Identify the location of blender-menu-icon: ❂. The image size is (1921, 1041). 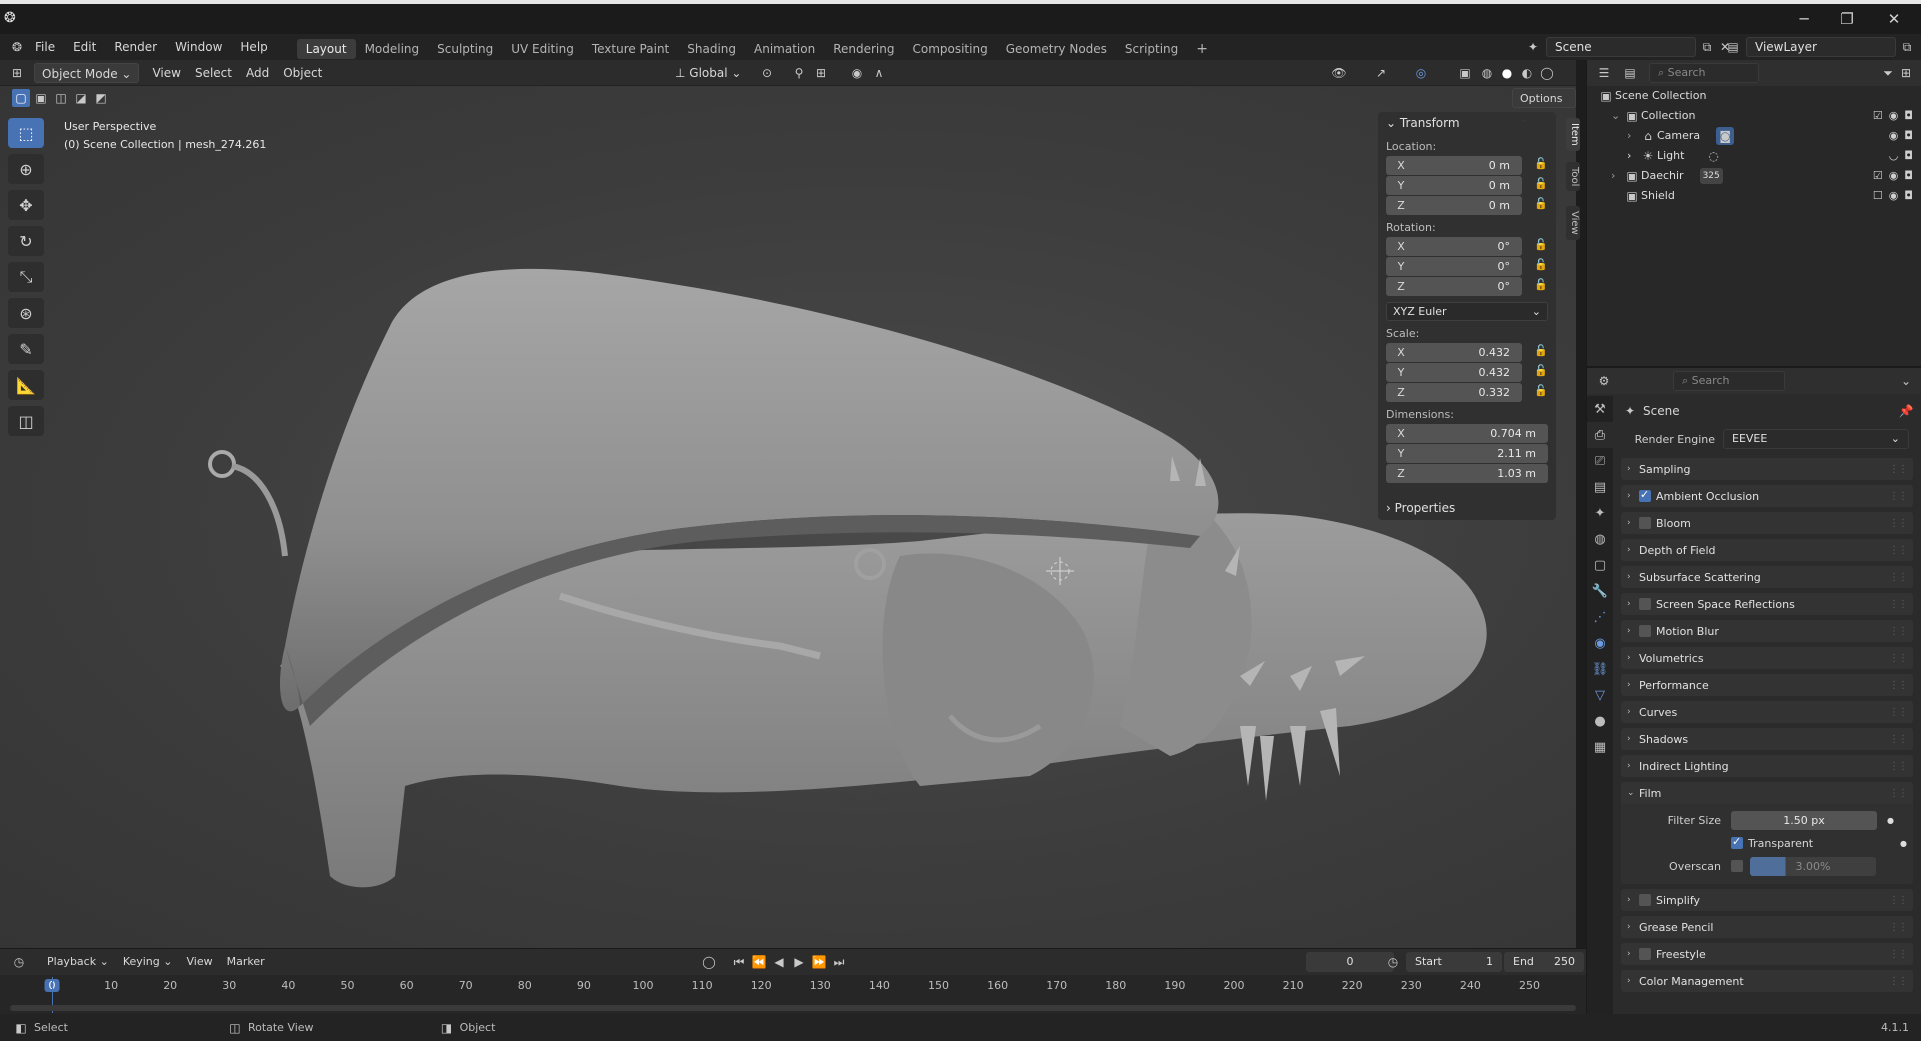
(17, 47).